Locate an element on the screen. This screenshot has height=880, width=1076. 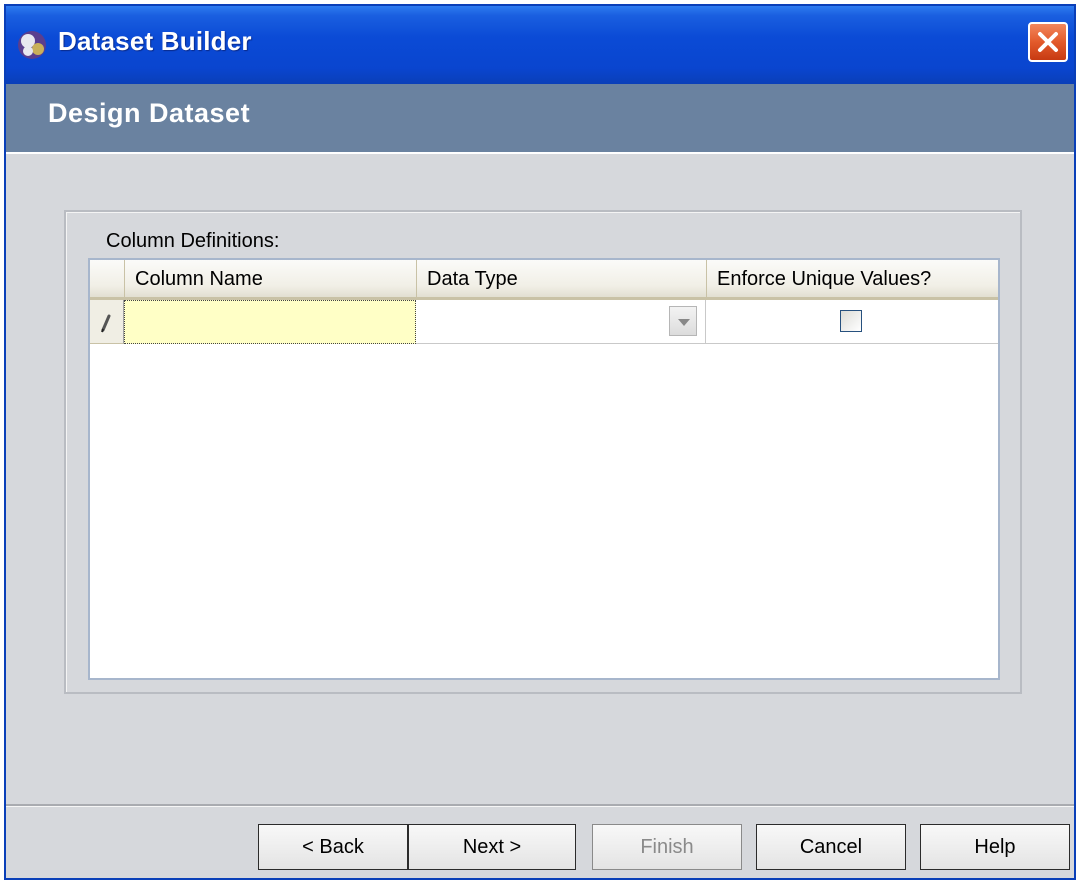
column-header-enforce-unique: Enforce Unique Values? is located at coordinates (852, 280).